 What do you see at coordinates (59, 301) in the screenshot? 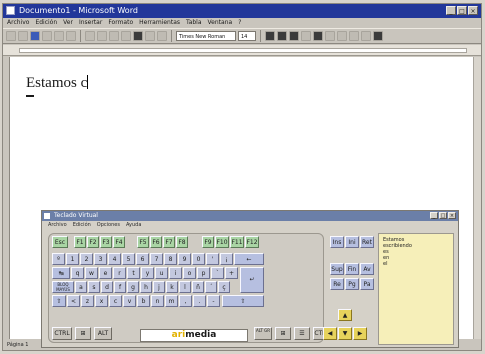
I see `key-shift-left: ⇧` at bounding box center [59, 301].